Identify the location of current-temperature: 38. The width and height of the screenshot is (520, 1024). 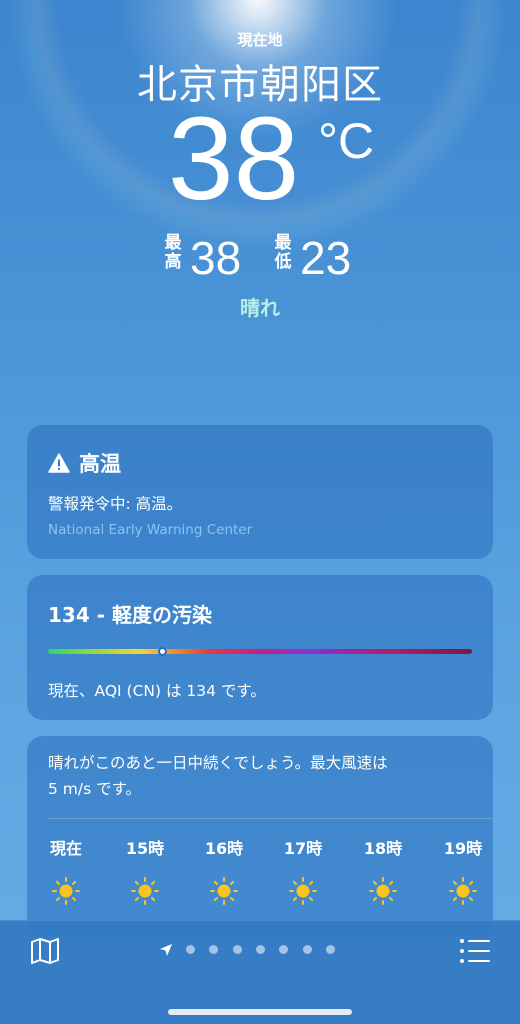
(234, 159).